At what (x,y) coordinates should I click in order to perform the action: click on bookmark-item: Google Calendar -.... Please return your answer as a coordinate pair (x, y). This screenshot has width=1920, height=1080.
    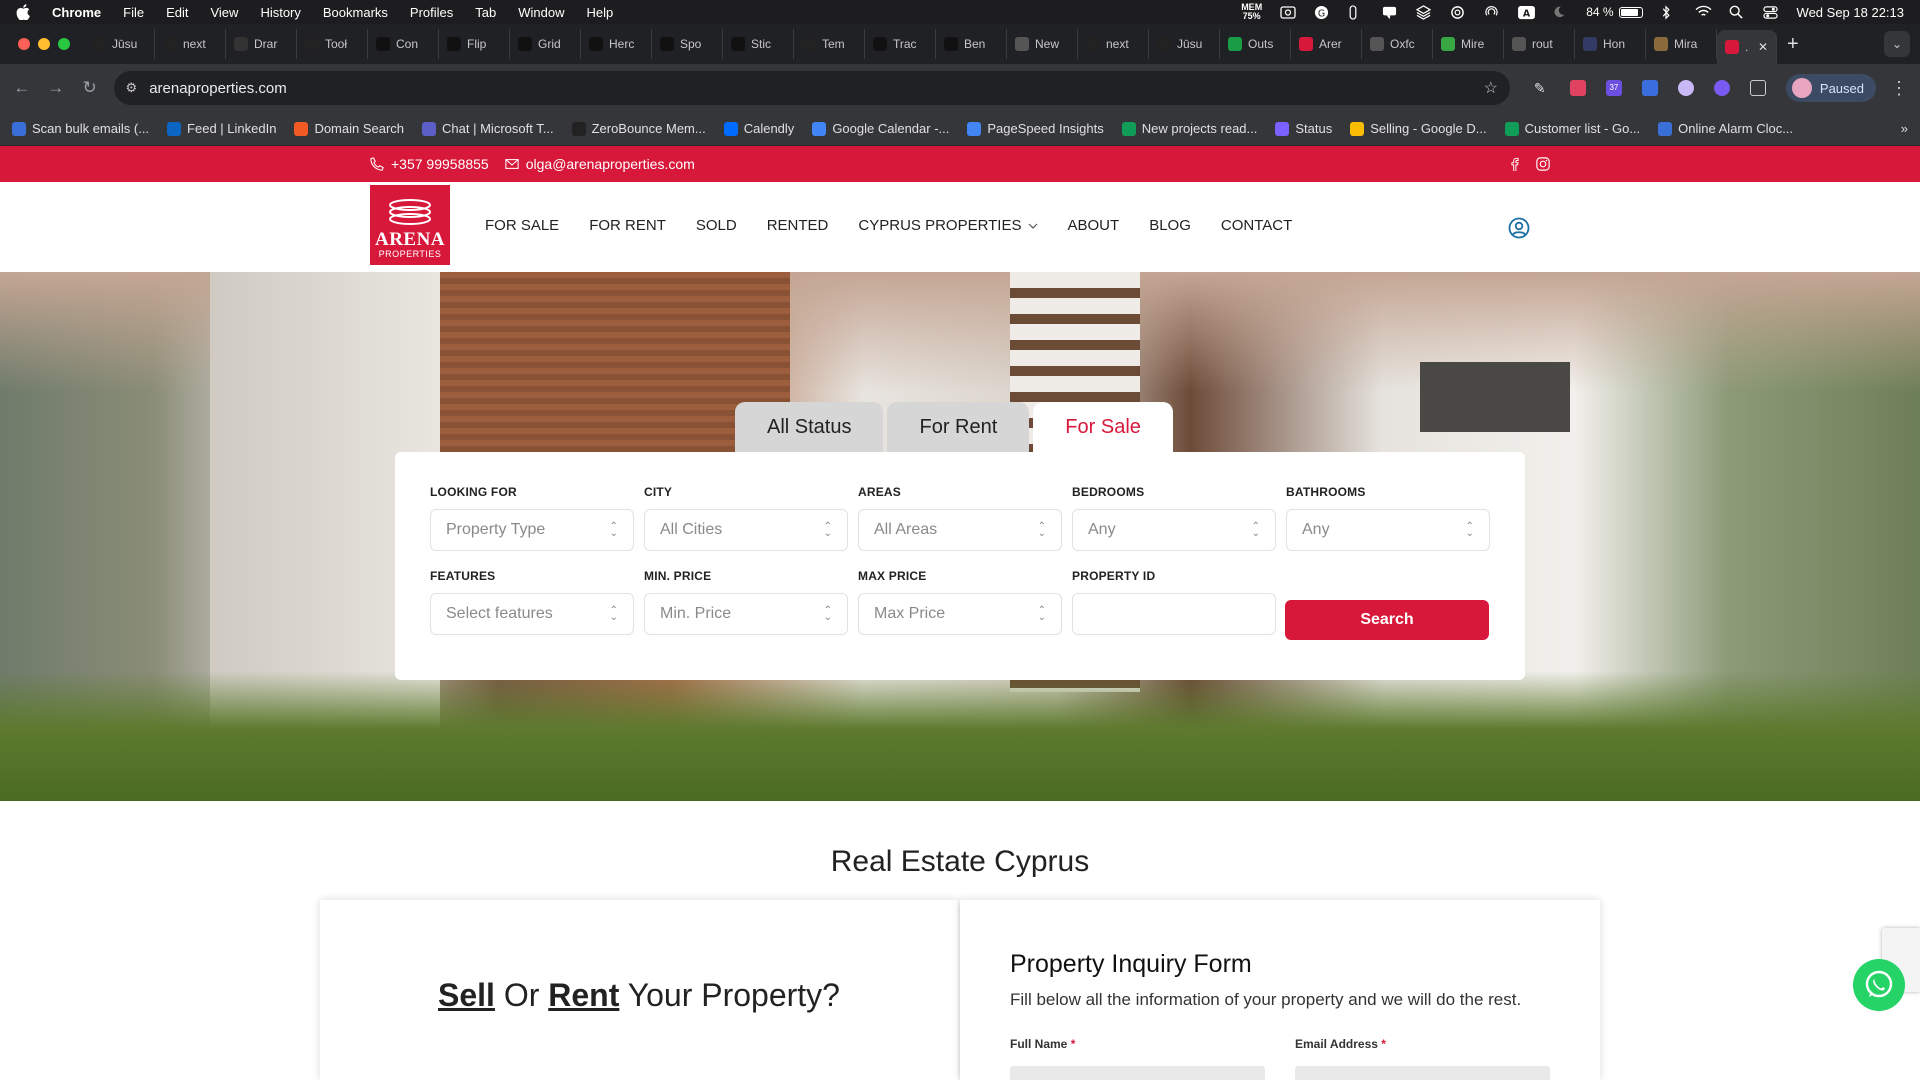
    Looking at the image, I should click on (880, 128).